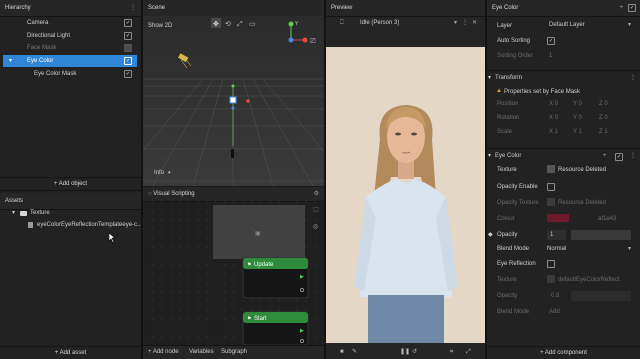  Describe the element at coordinates (249, 265) in the screenshot. I see `flag-icon: ⚑` at that location.